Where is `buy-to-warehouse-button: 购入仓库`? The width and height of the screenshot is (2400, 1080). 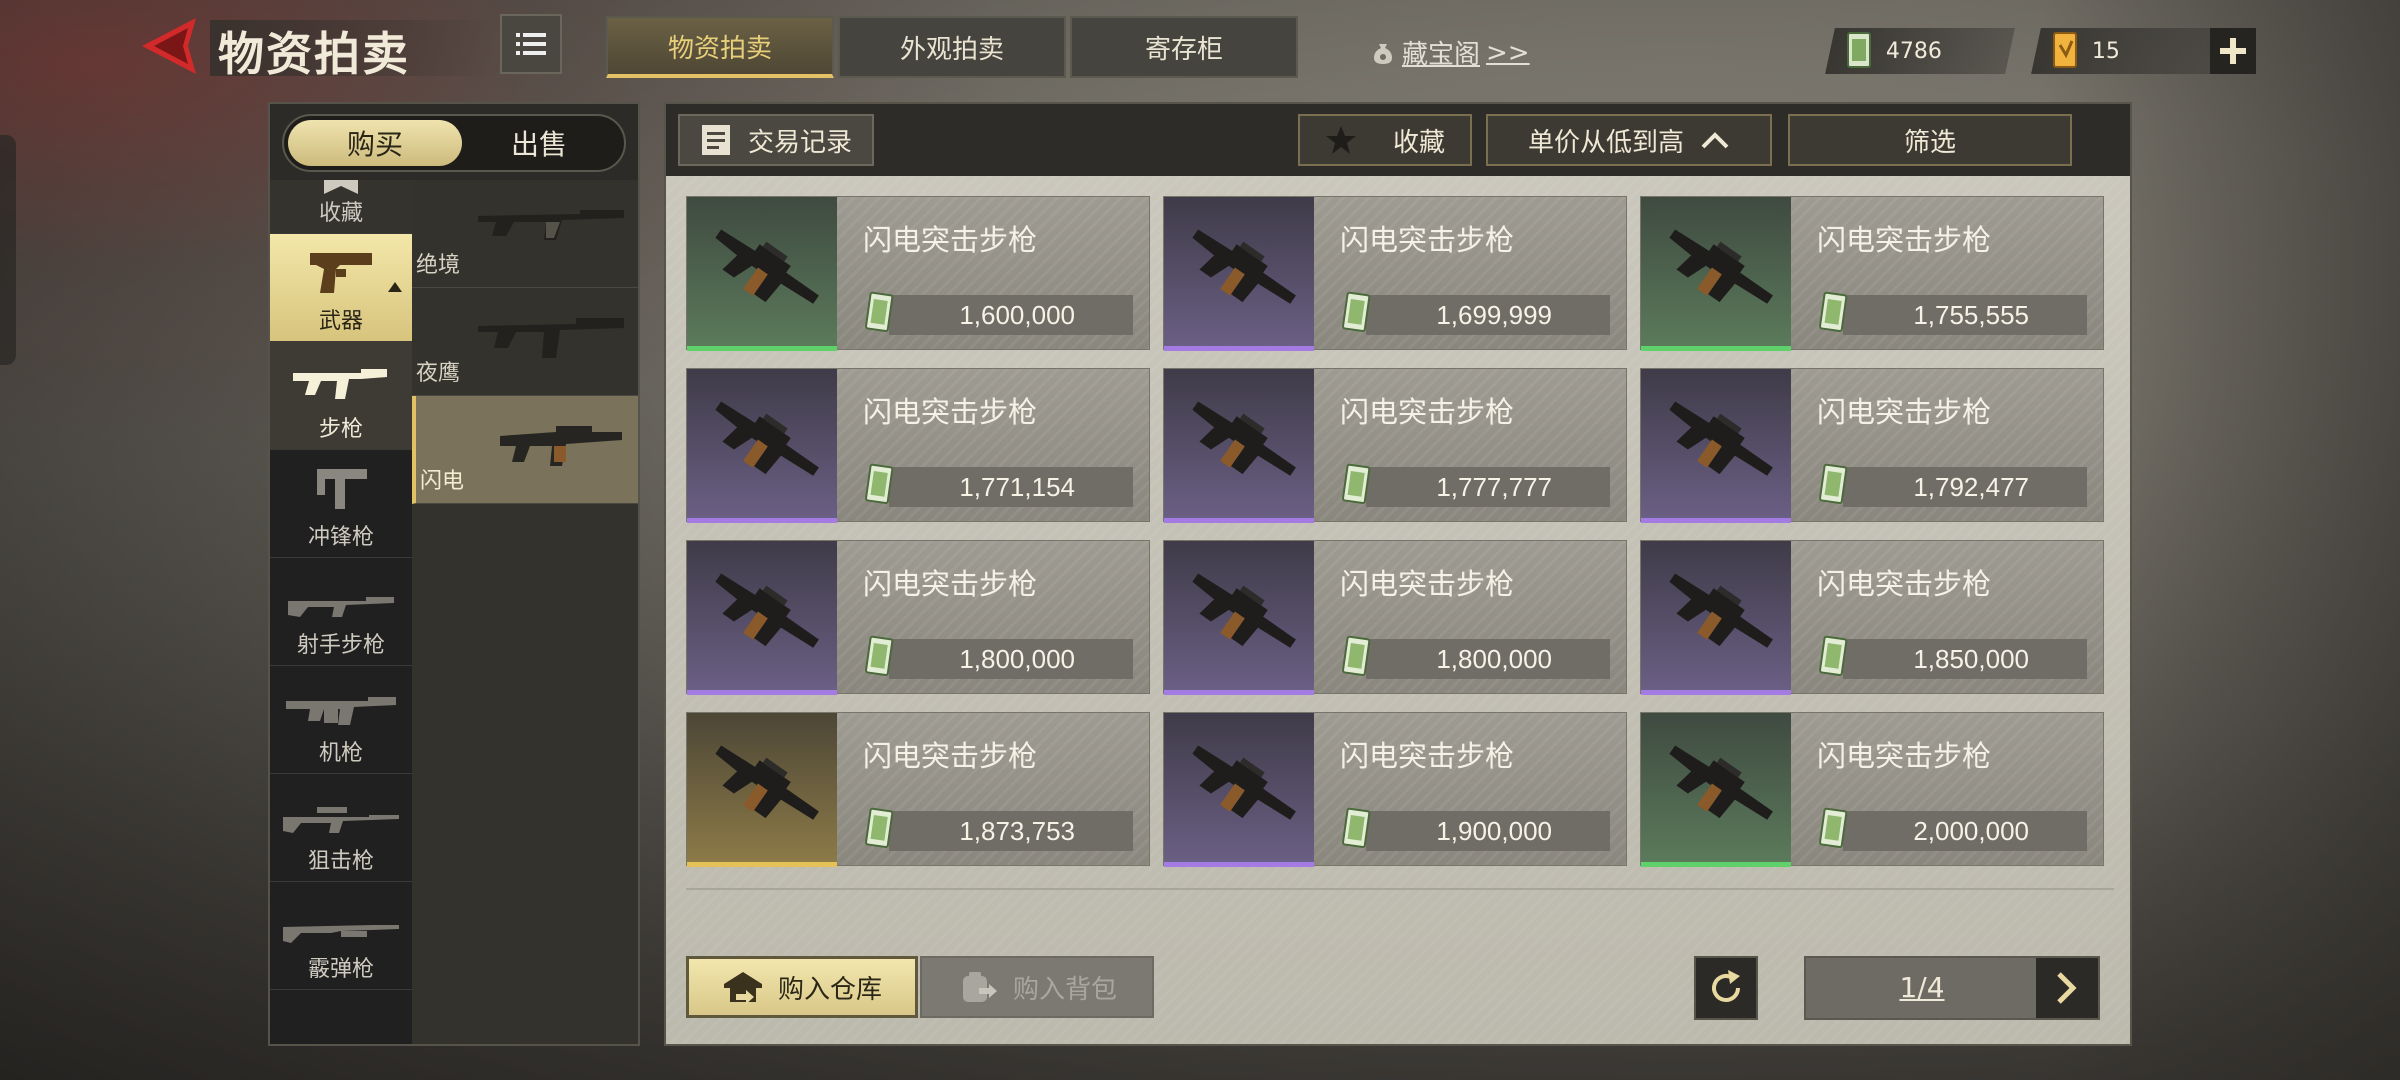 buy-to-warehouse-button: 购入仓库 is located at coordinates (802, 987).